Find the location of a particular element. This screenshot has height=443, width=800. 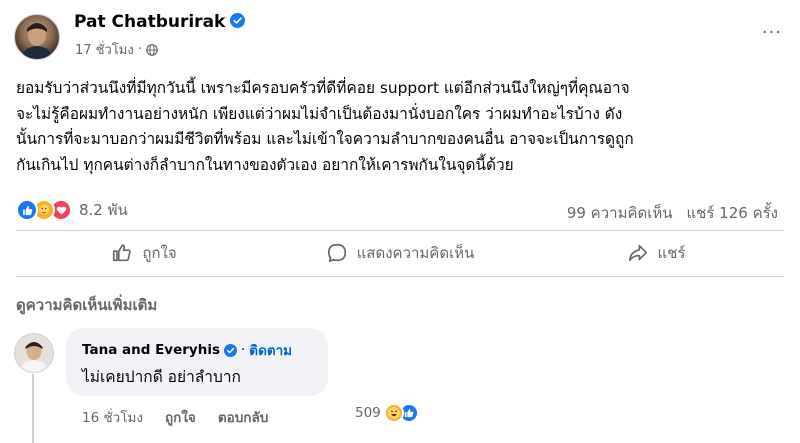

view-more-comments-link: ดูความคิดเห็นเพิ่มเติม is located at coordinates (86, 305).